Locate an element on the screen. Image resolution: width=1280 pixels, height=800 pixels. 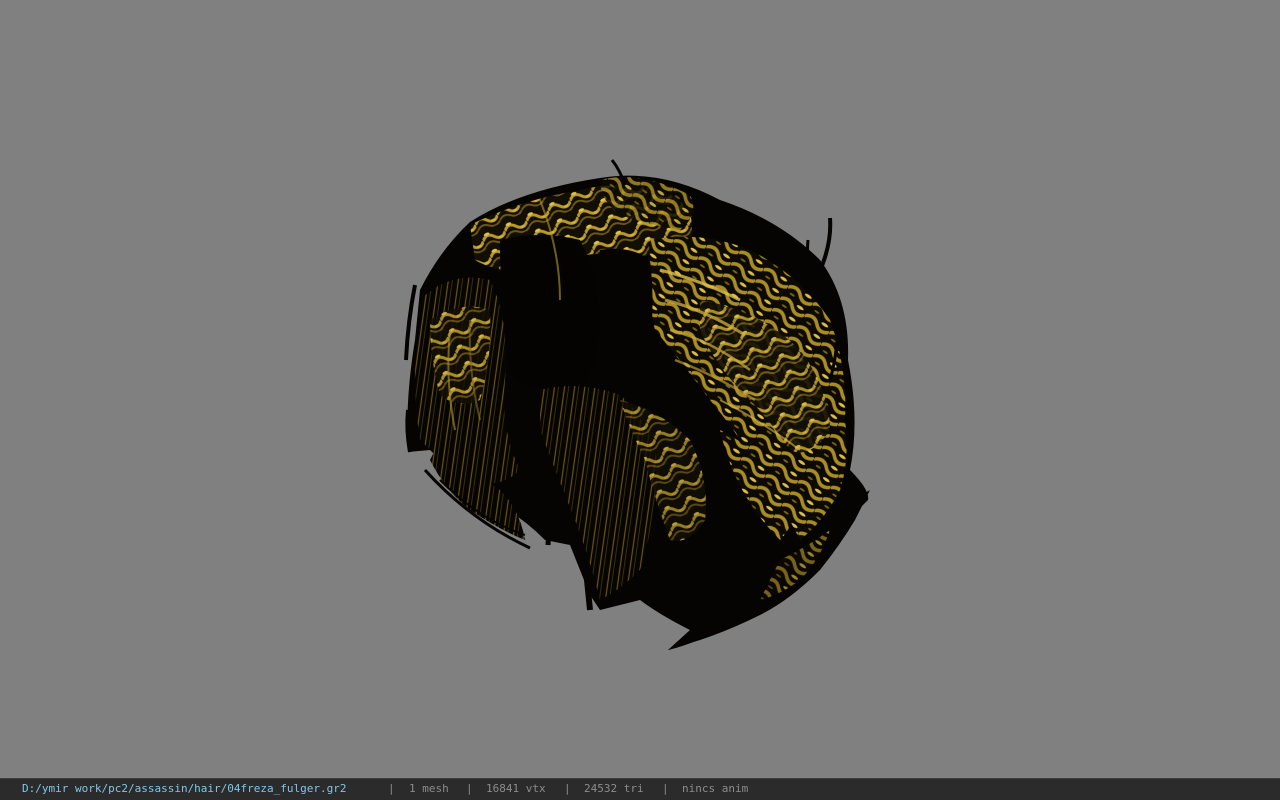
vertex-count: 16841 vtx is located at coordinates (516, 788).